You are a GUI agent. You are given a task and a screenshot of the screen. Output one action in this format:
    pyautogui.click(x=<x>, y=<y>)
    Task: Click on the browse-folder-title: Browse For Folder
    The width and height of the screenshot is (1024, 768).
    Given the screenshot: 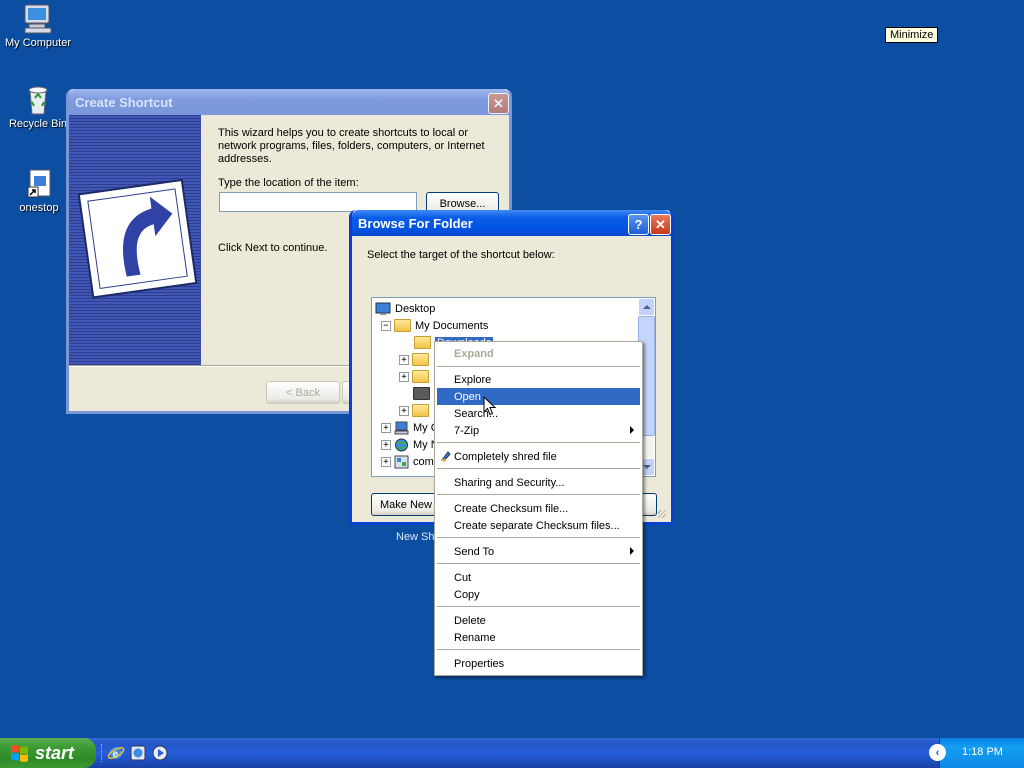 What is the action you would take?
    pyautogui.click(x=415, y=223)
    